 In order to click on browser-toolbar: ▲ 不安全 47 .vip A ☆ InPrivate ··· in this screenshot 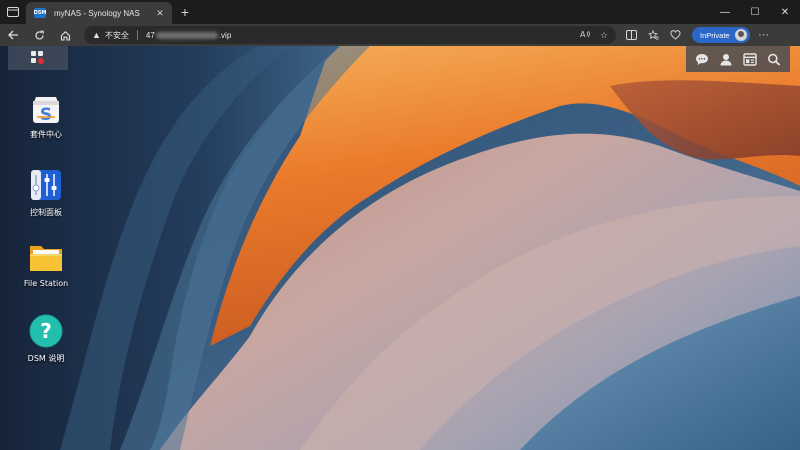, I will do `click(400, 35)`.